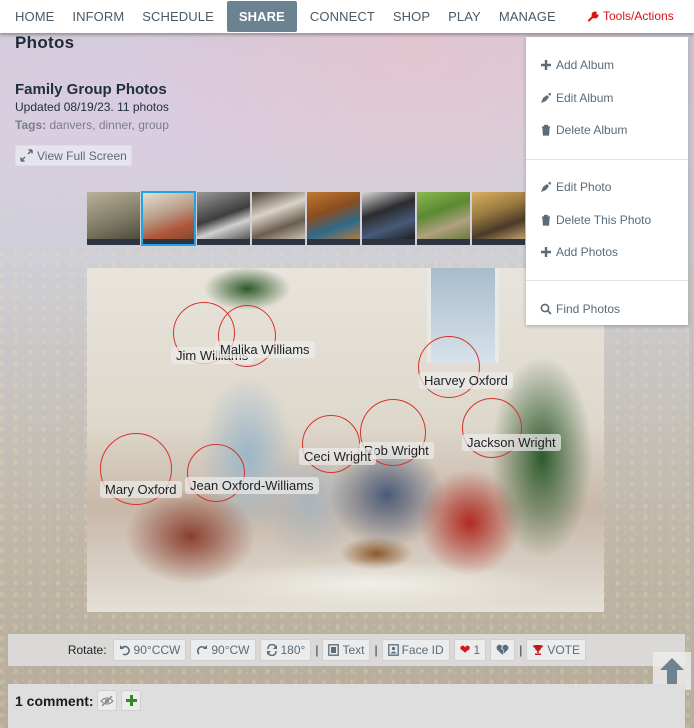 The width and height of the screenshot is (694, 728). Describe the element at coordinates (465, 649) in the screenshot. I see `heart-icon: ❤` at that location.